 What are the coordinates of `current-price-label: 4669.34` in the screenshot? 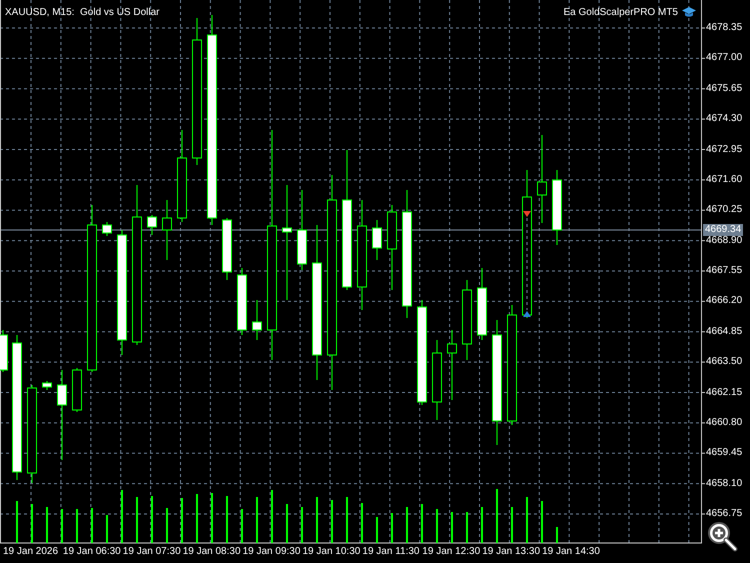 It's located at (723, 230).